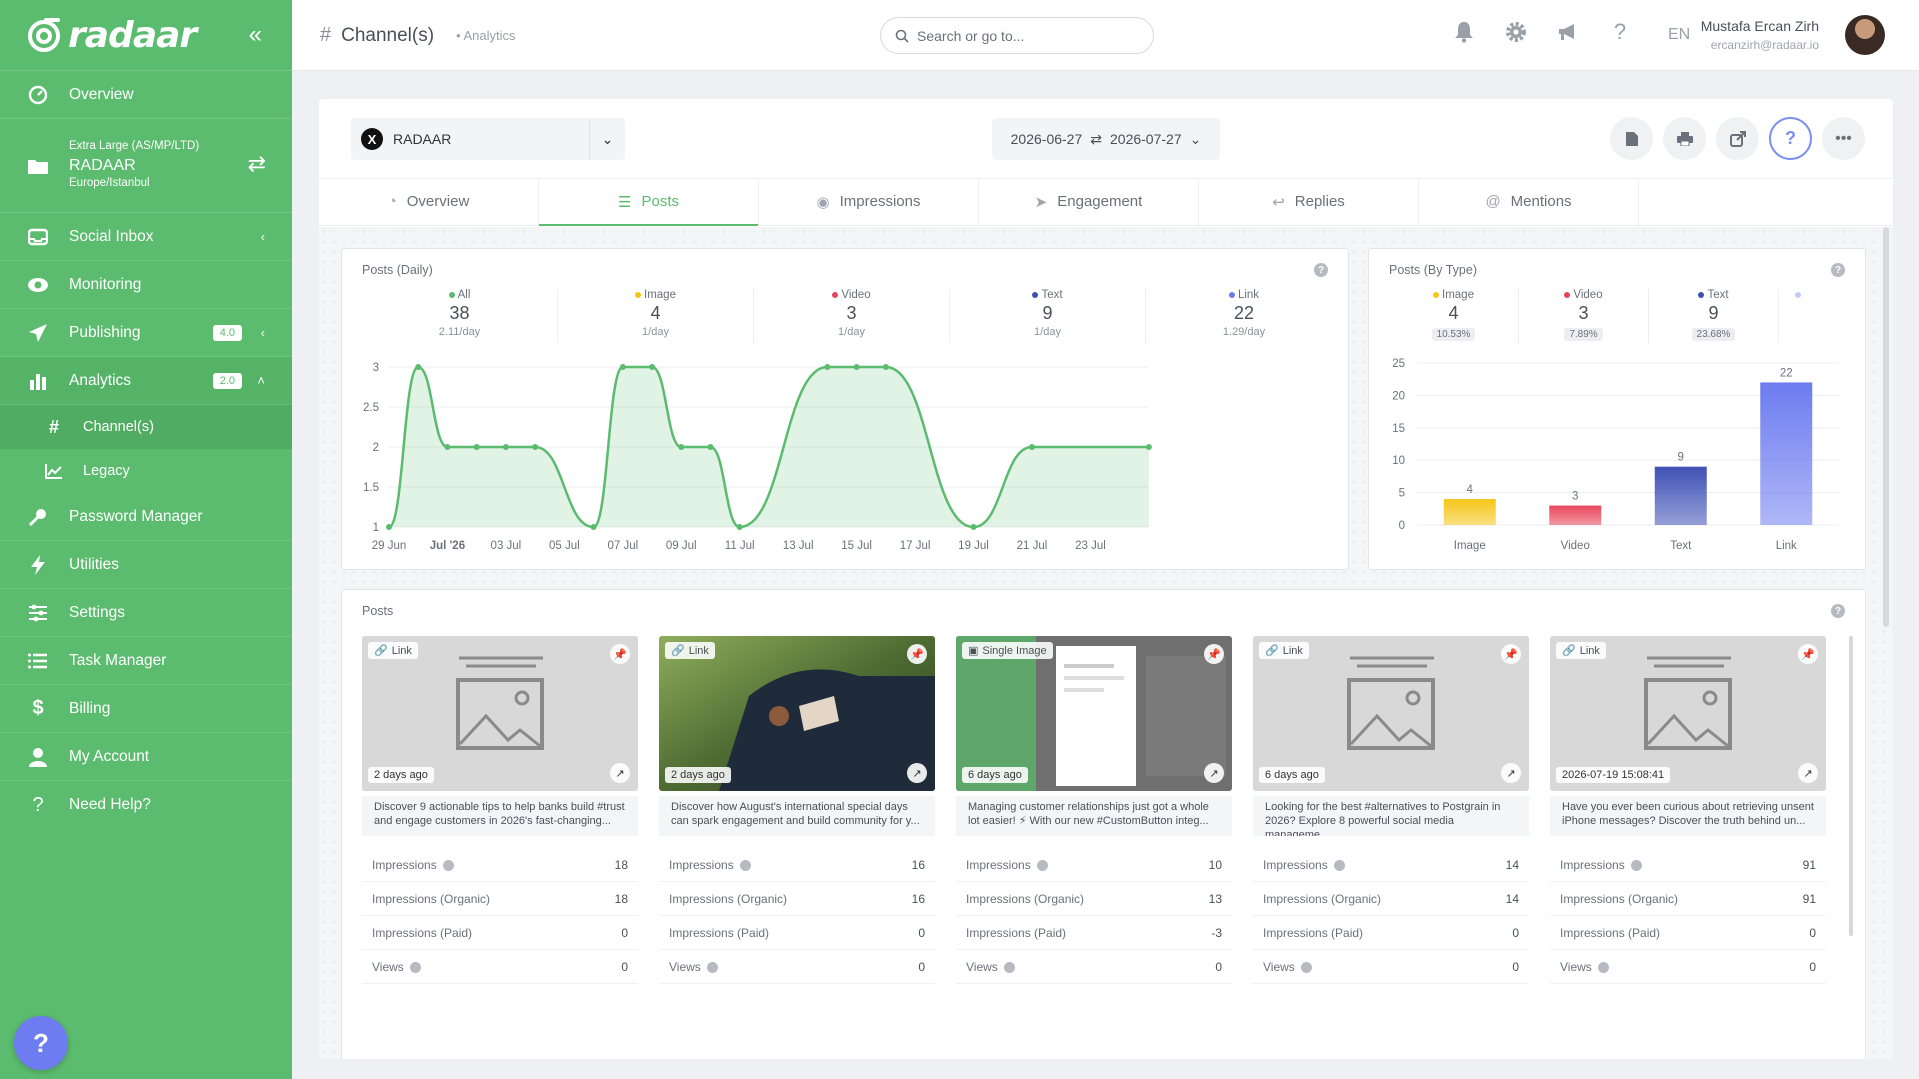 The width and height of the screenshot is (1919, 1079). What do you see at coordinates (1516, 32) in the screenshot?
I see `gear-icon` at bounding box center [1516, 32].